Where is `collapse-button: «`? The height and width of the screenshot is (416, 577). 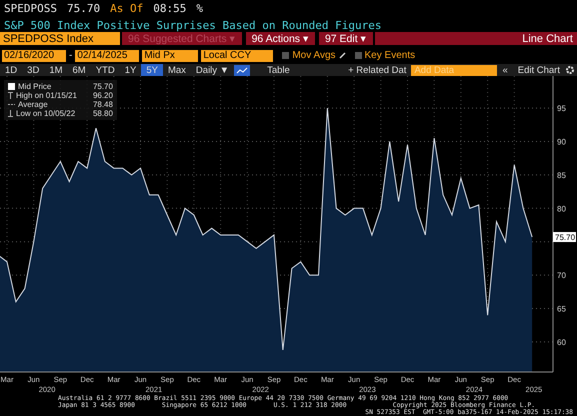
collapse-button: « is located at coordinates (505, 70).